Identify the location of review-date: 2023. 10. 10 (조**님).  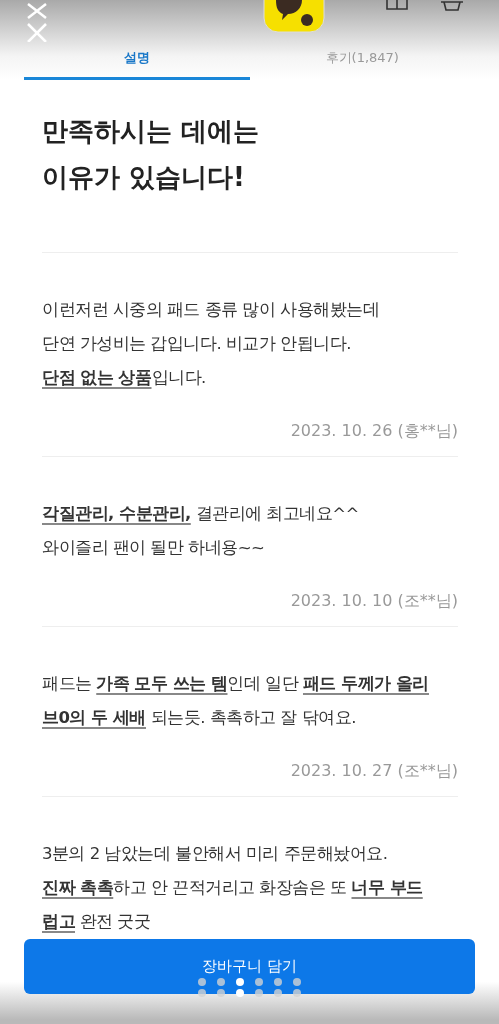
(374, 601).